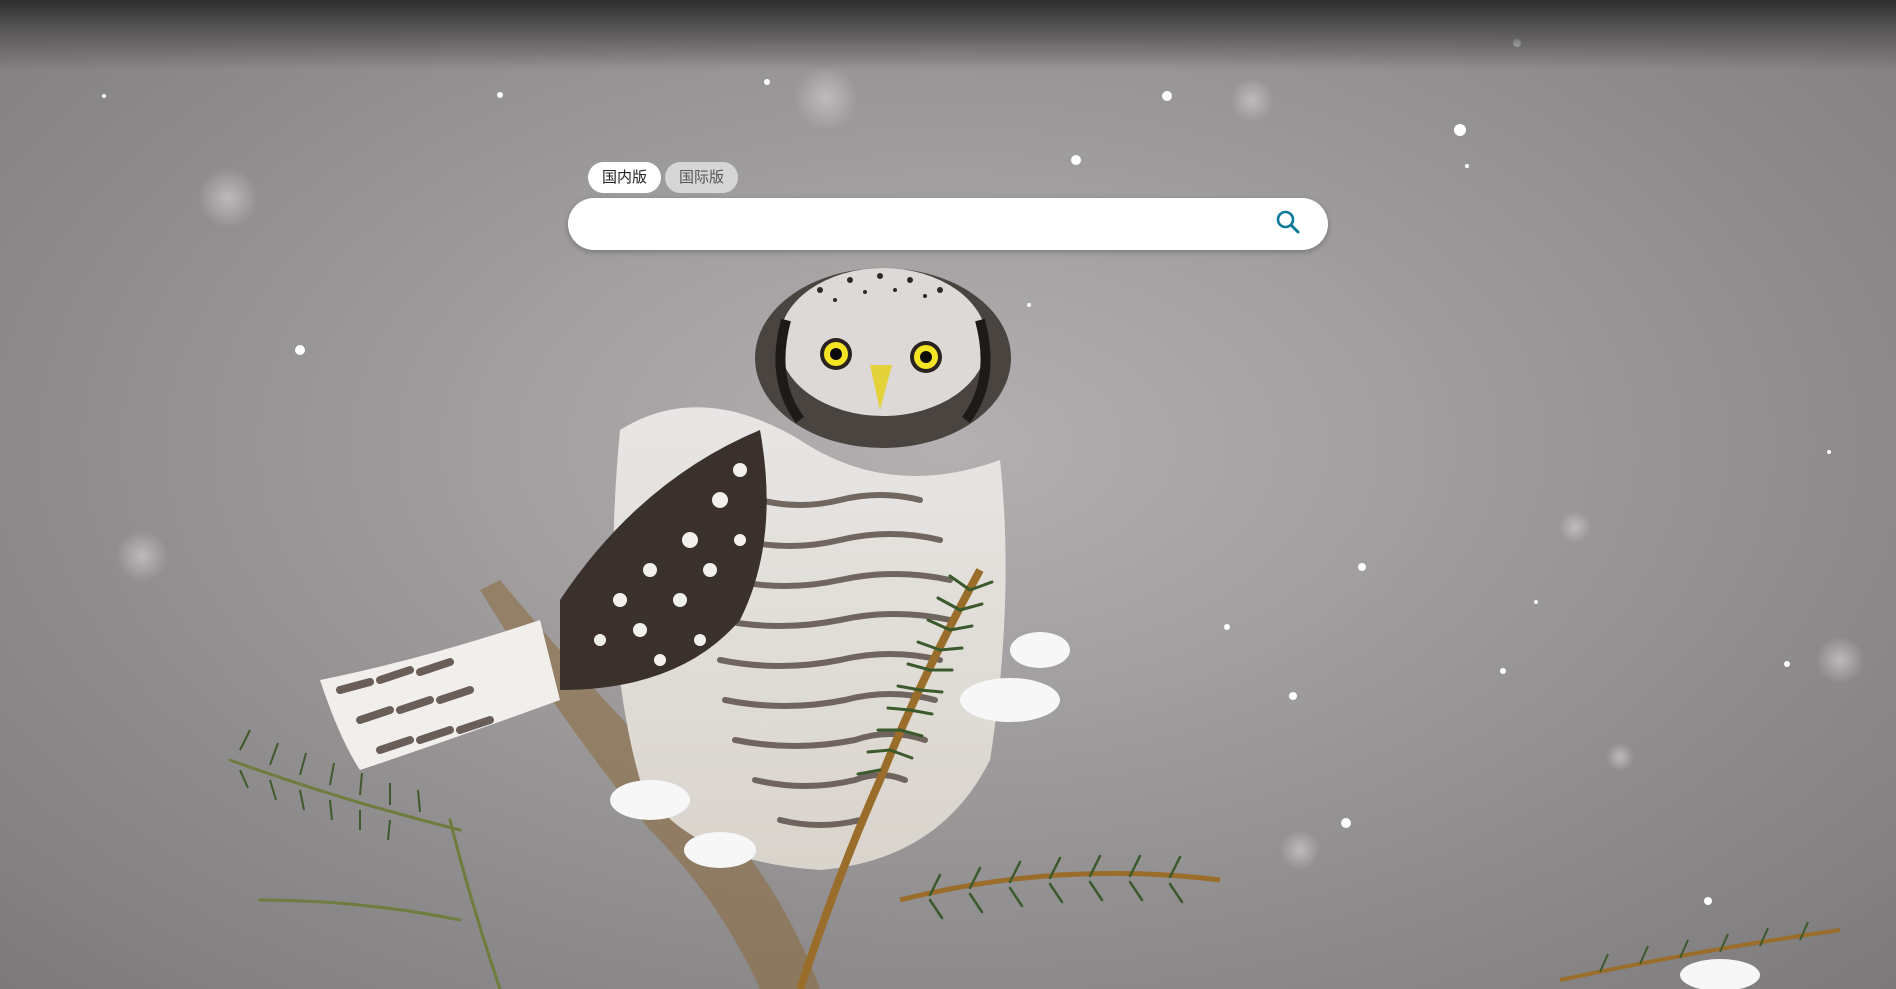 Image resolution: width=1896 pixels, height=989 pixels. I want to click on search-bar, so click(948, 224).